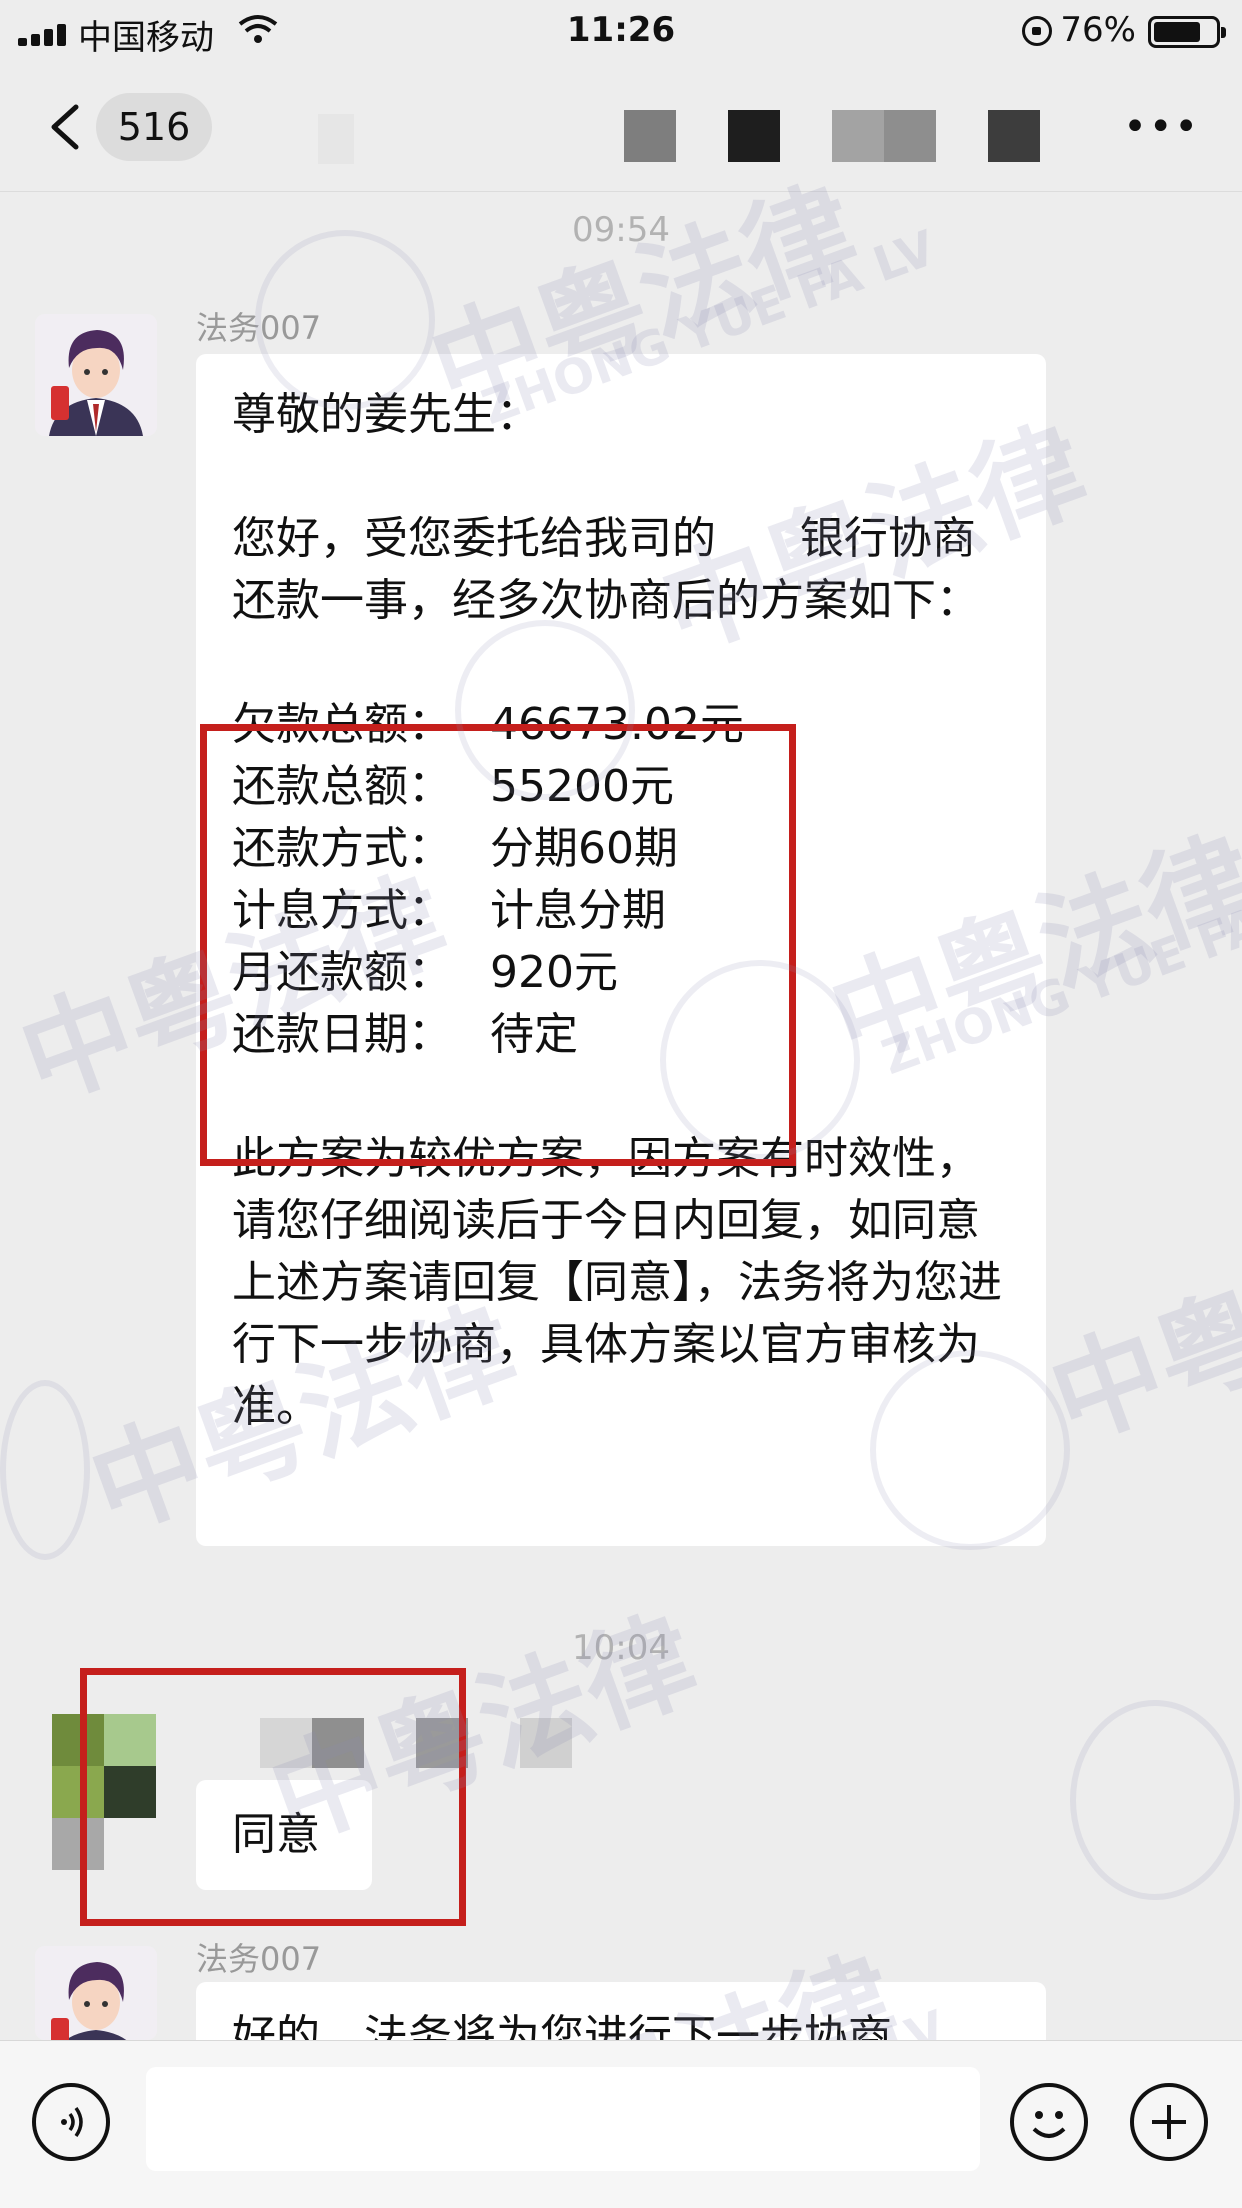  I want to click on rotation-lock-icon, so click(1037, 31).